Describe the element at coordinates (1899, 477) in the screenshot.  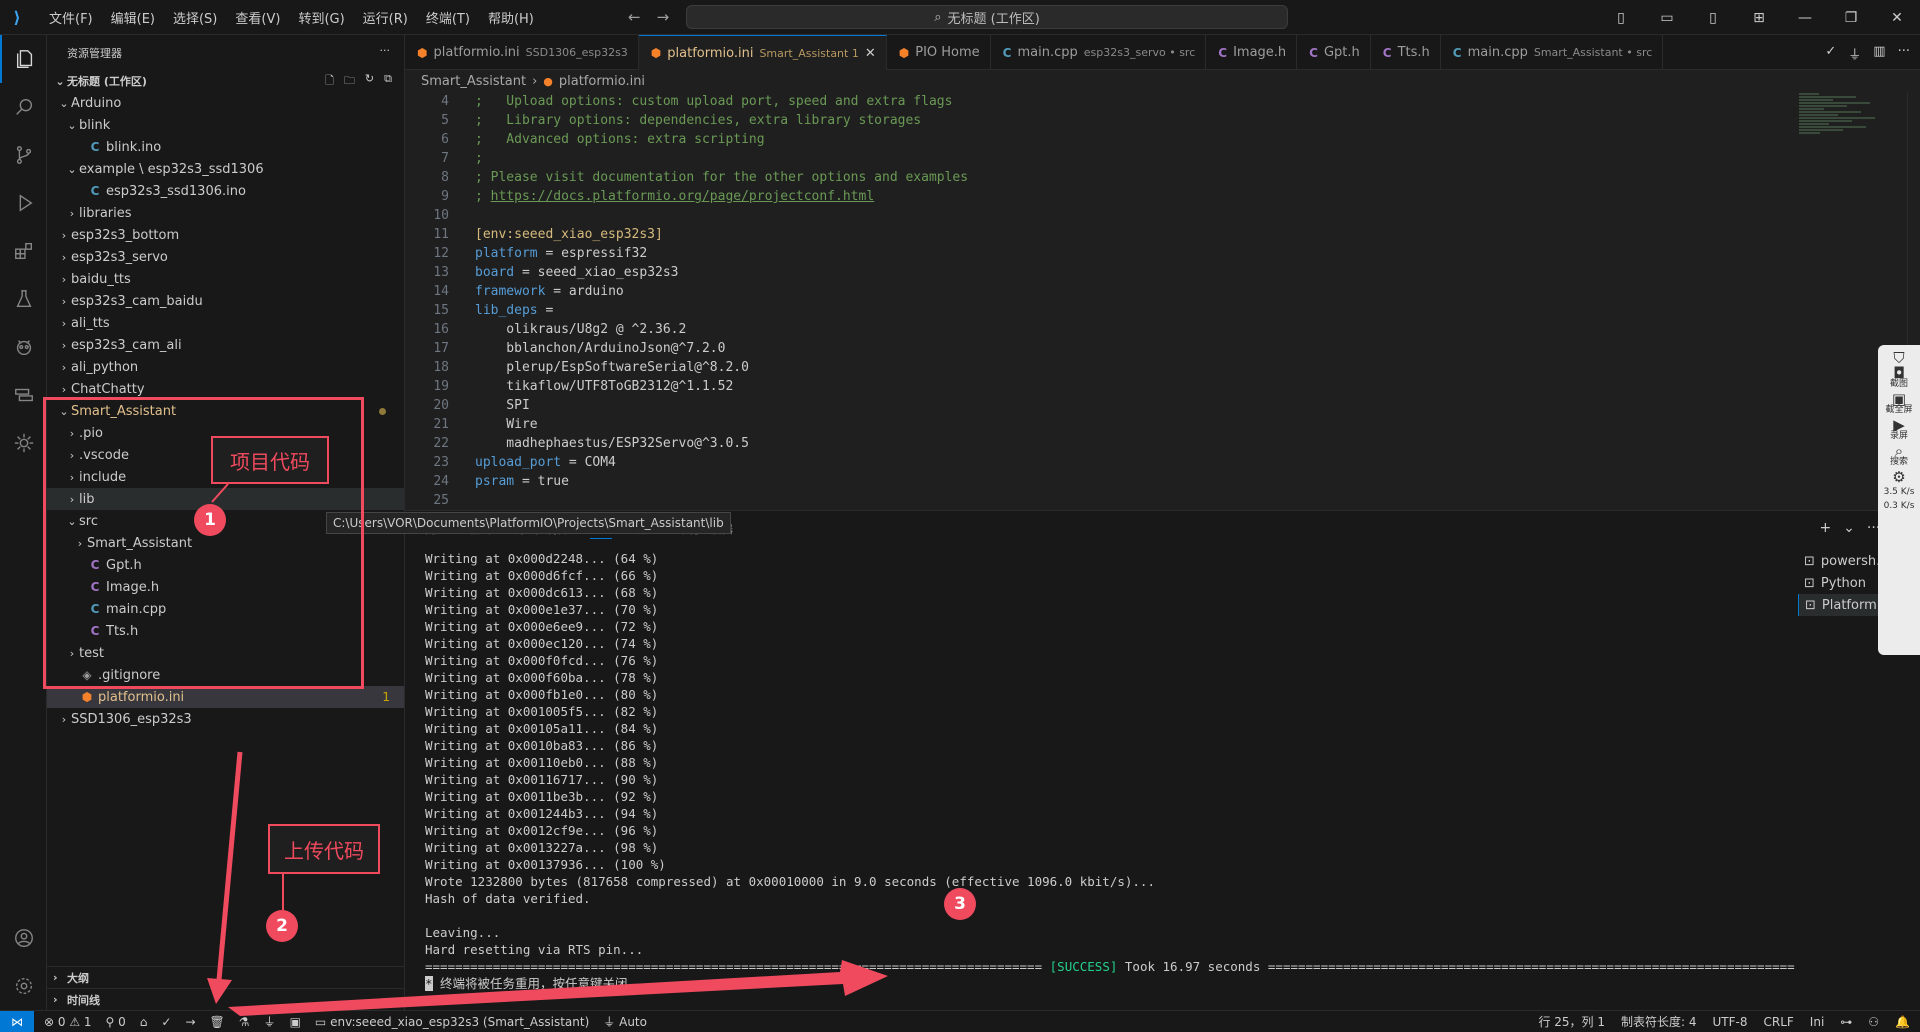
I see `settings-icon: ⚙` at that location.